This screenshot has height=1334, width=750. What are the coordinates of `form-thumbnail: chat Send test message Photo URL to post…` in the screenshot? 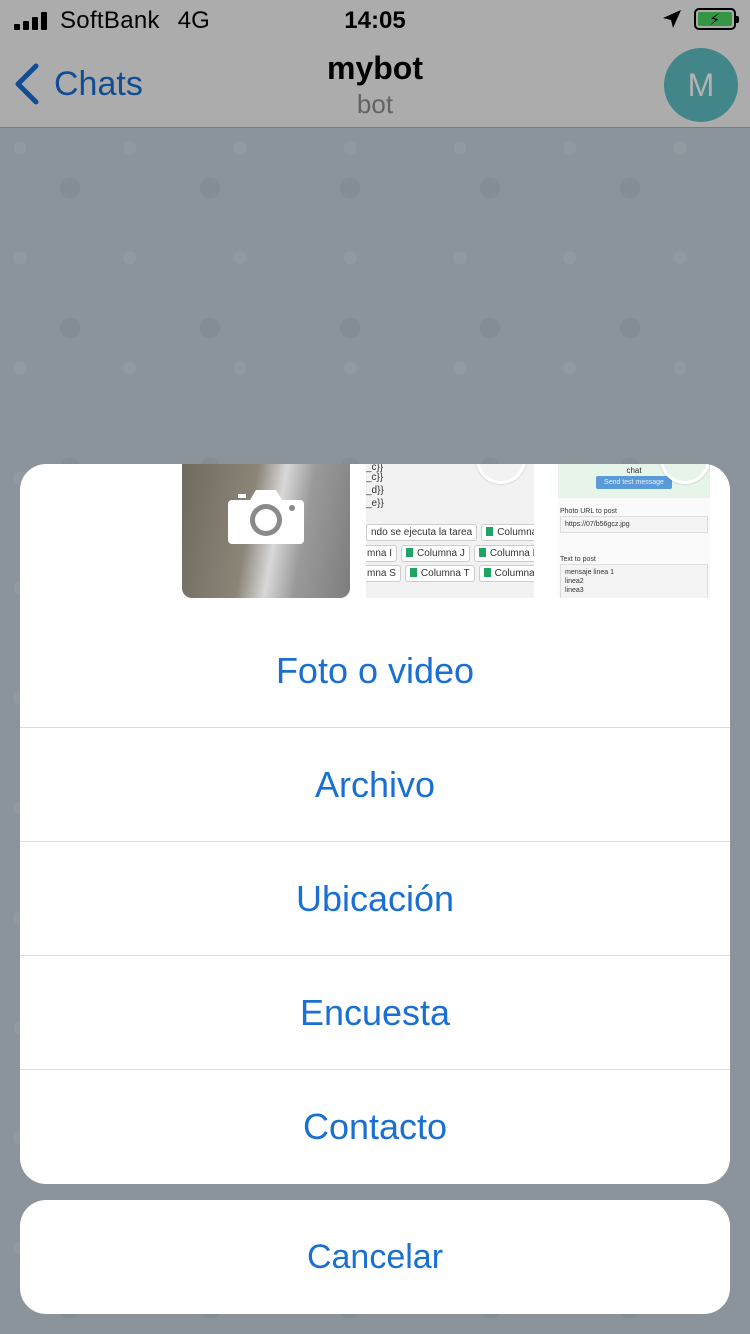 It's located at (634, 531).